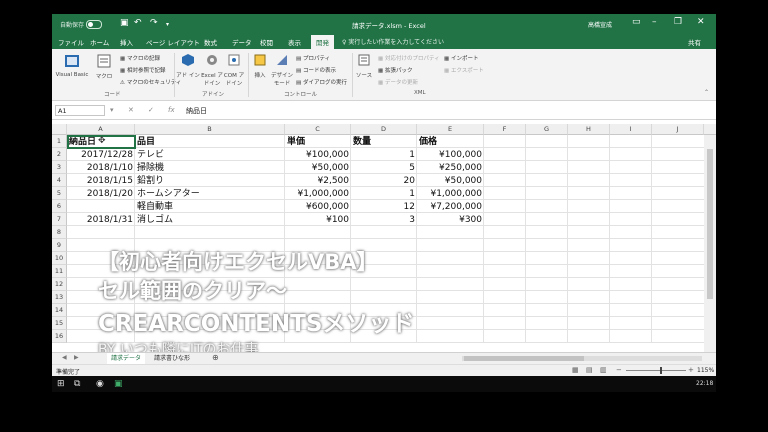 Image resolution: width=768 pixels, height=432 pixels. Describe the element at coordinates (317, 207) in the screenshot. I see `cell-c6: ¥600,000` at that location.